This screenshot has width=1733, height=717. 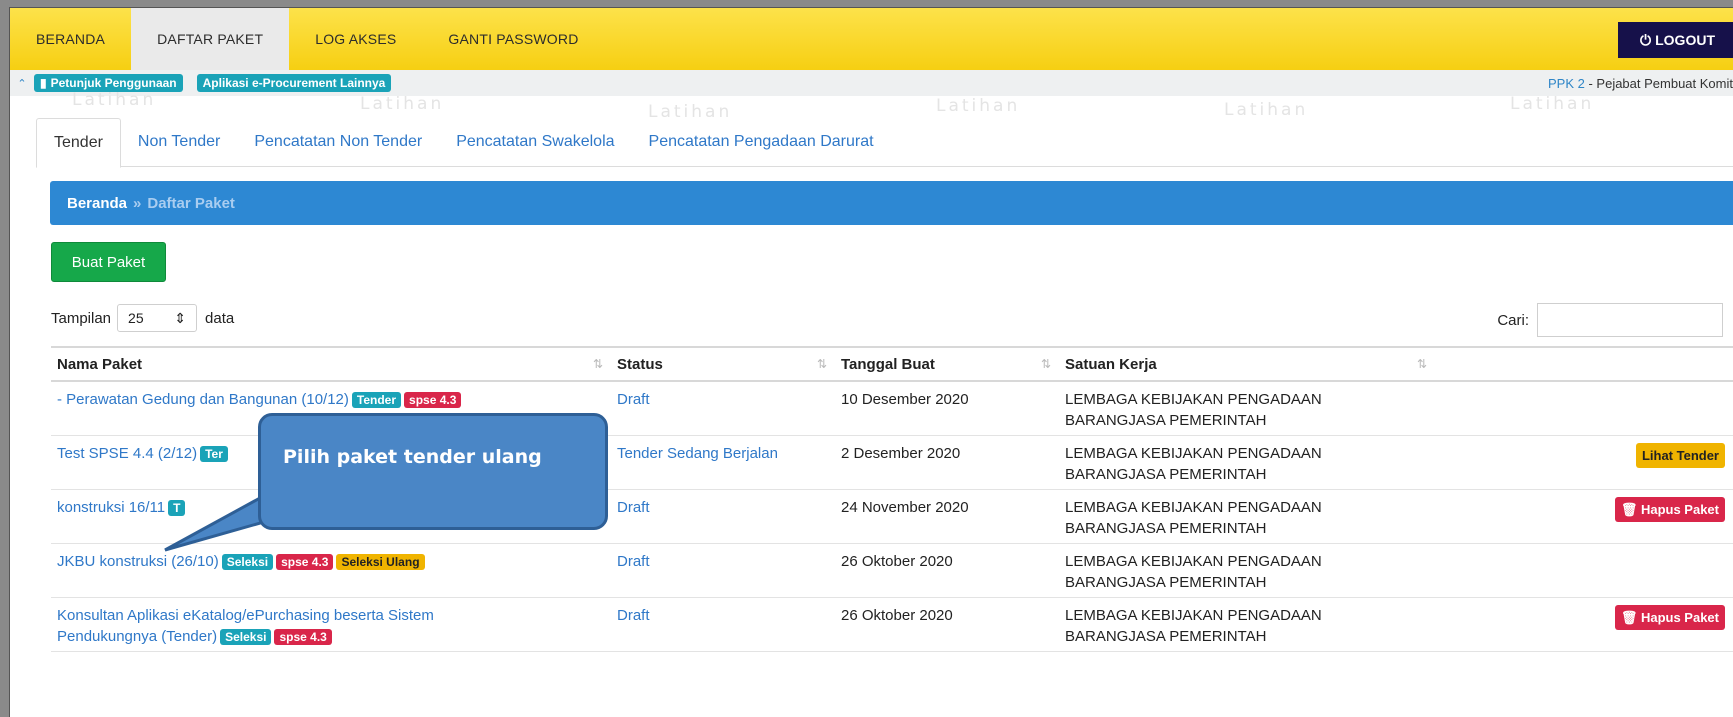 I want to click on tab-non-tender: Non Tender, so click(x=179, y=142).